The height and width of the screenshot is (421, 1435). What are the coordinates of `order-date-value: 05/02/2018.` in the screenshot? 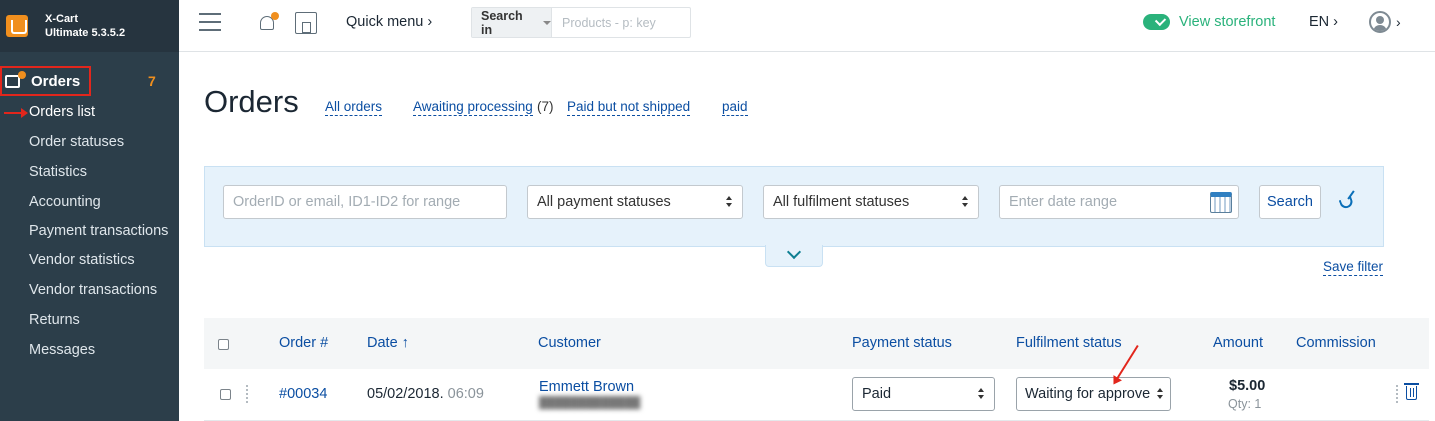 It's located at (405, 394).